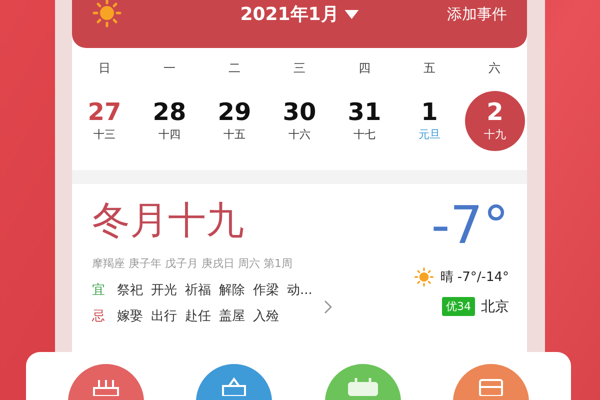  Describe the element at coordinates (169, 121) in the screenshot. I see `day-cell: 28 十四` at that location.